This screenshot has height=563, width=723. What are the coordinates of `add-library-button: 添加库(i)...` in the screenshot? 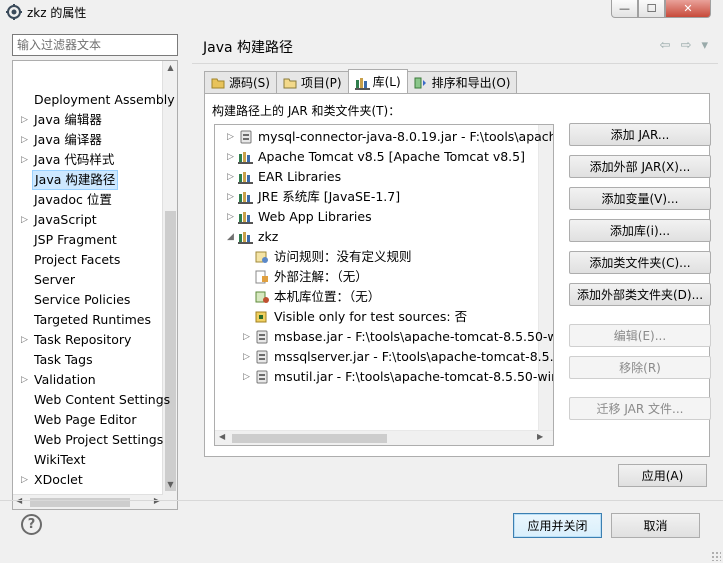 It's located at (640, 230).